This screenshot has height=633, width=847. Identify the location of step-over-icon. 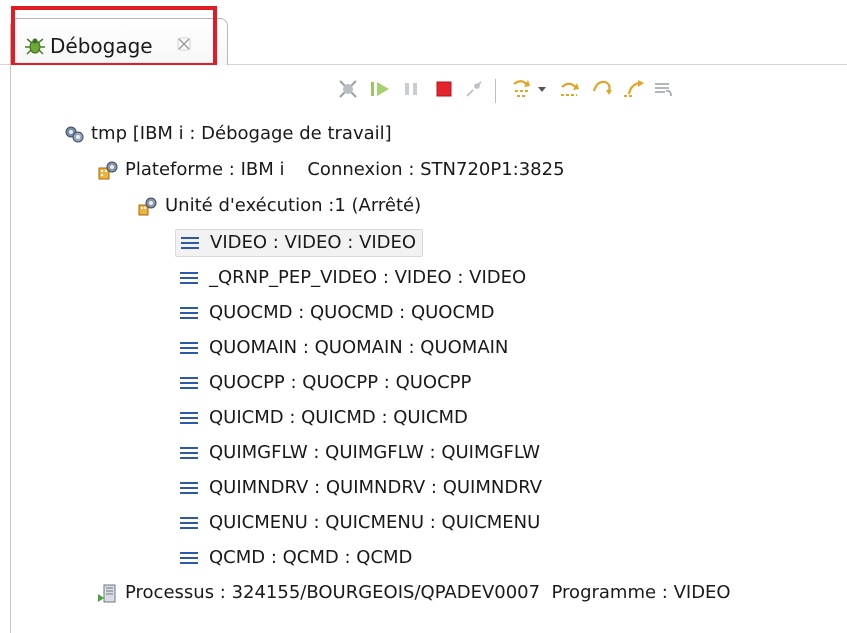
(570, 89).